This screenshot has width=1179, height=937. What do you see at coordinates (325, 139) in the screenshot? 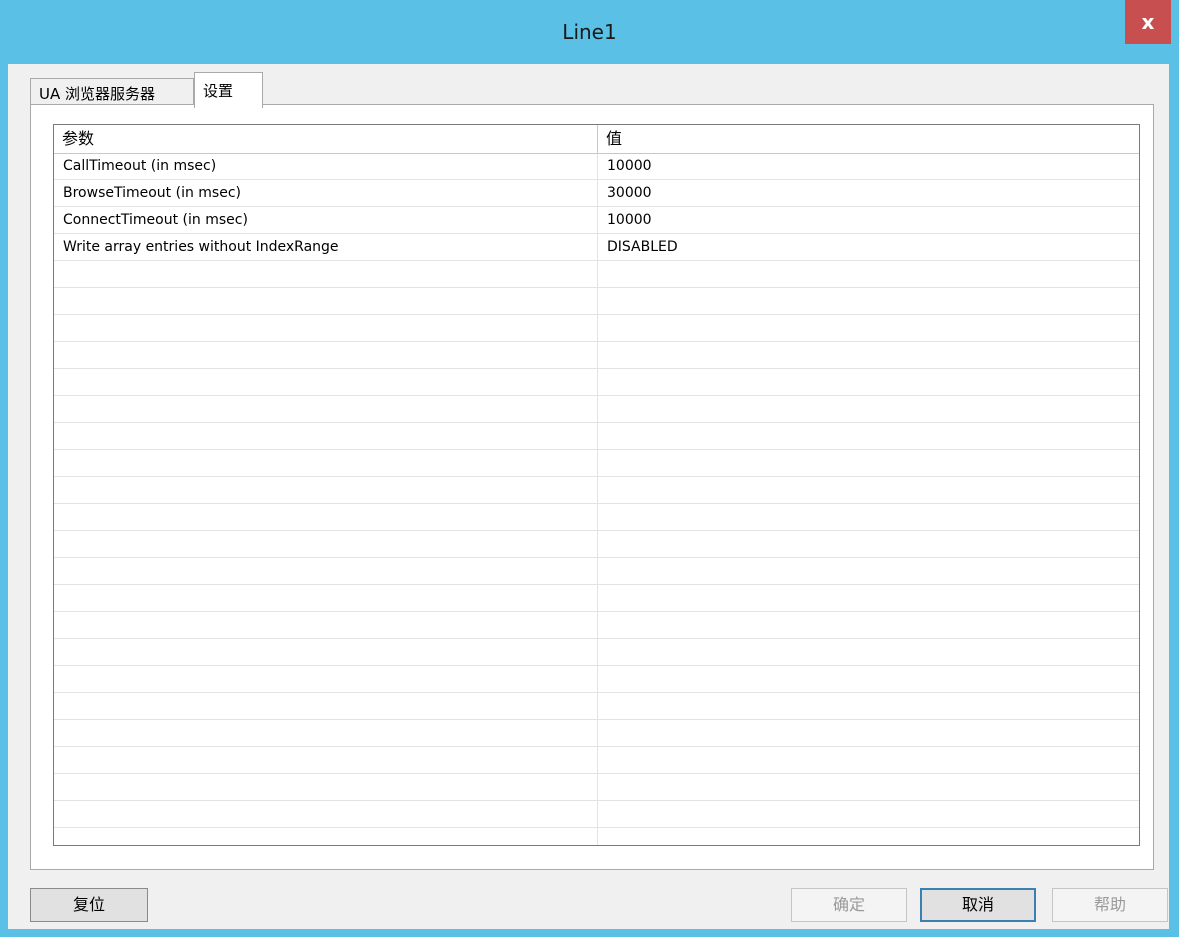
I see `column-header-parameter: 参数` at bounding box center [325, 139].